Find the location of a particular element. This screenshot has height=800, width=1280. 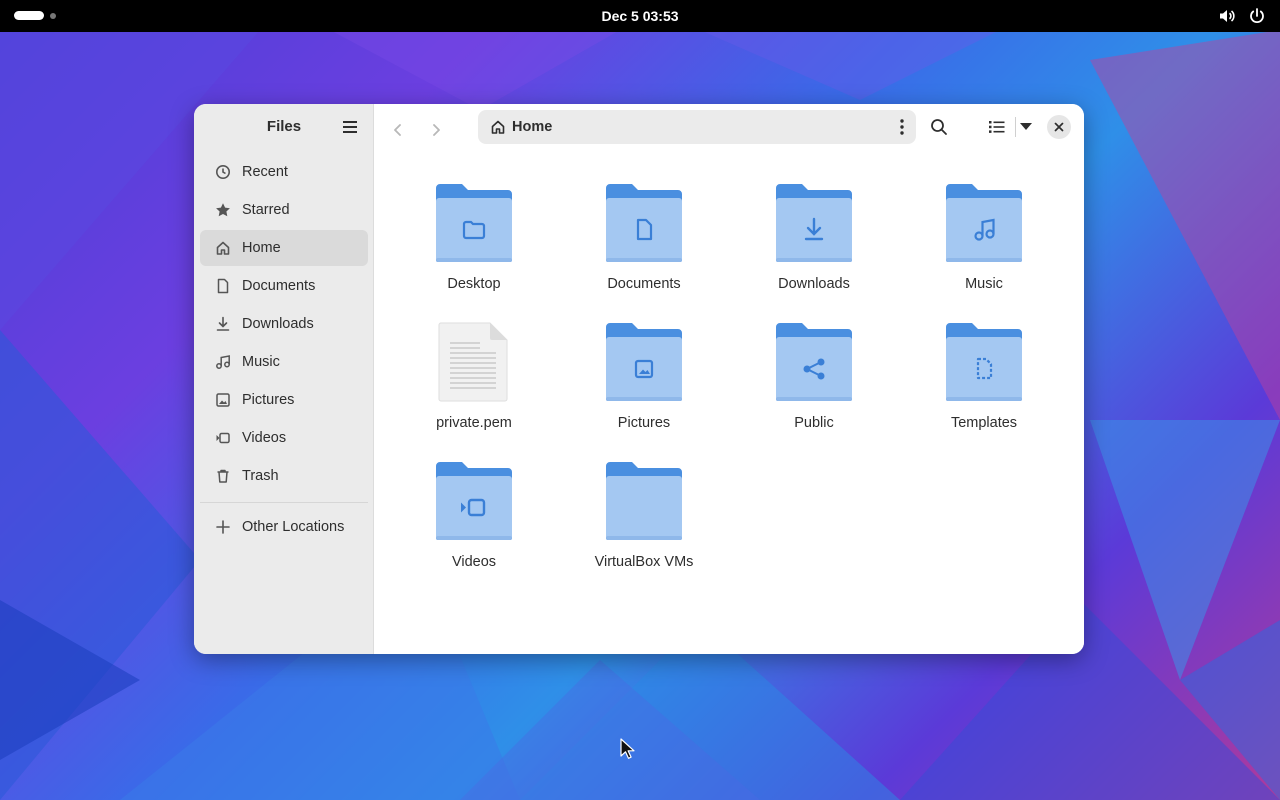

view-options-button is located at coordinates (1026, 127).